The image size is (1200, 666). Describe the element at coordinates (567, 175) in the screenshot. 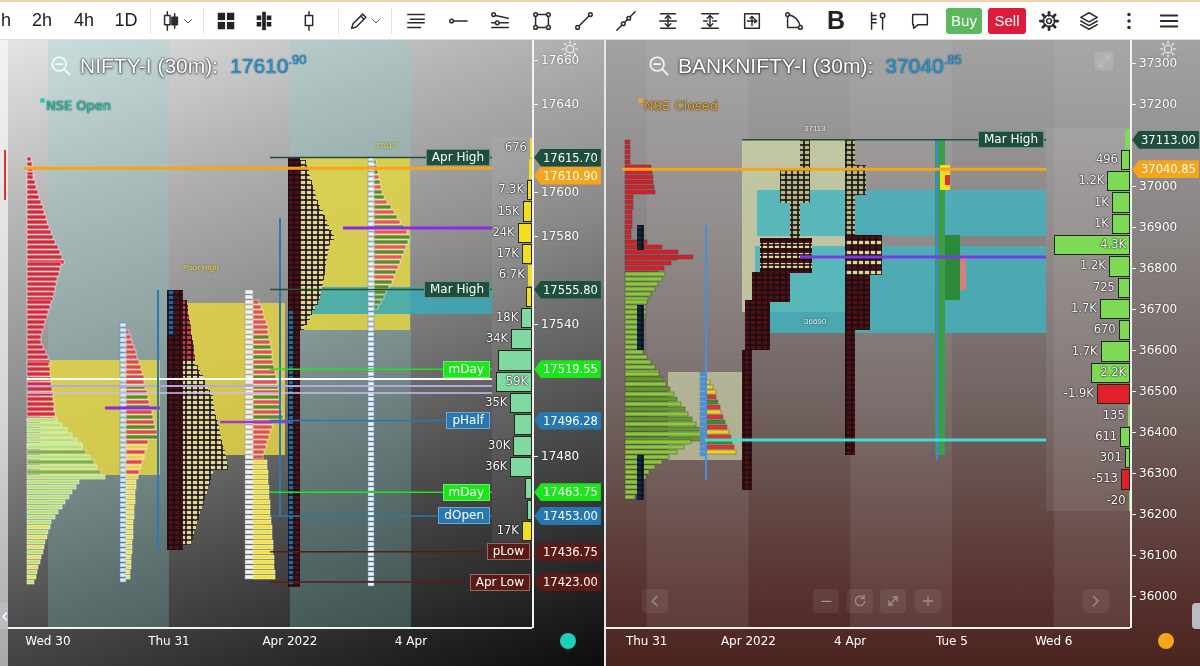

I see `price-tag: 17610.90` at that location.